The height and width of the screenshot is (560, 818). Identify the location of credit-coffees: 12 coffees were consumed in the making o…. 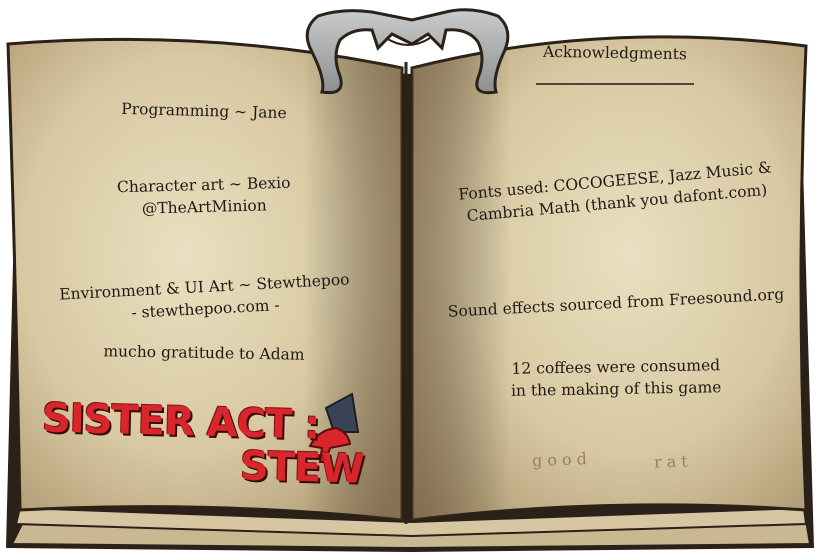
(616, 378).